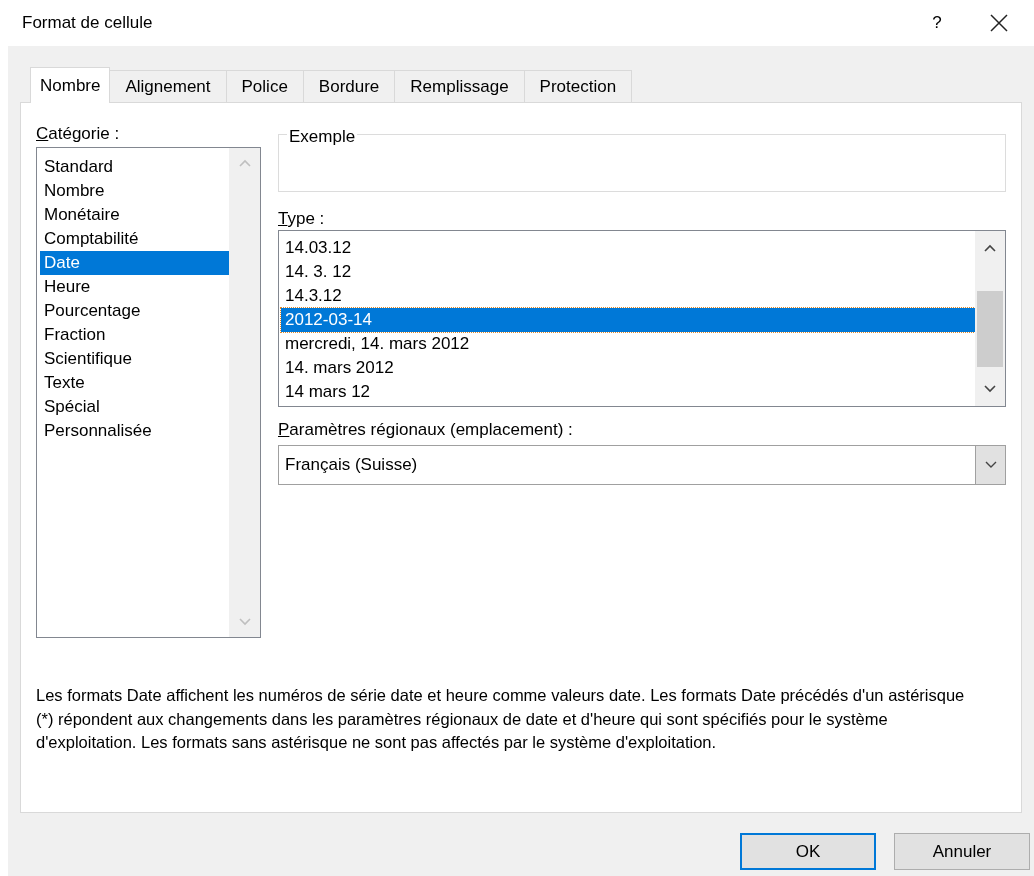 The height and width of the screenshot is (876, 1034). Describe the element at coordinates (628, 272) in the screenshot. I see `type-item: 14. 3. 12` at that location.